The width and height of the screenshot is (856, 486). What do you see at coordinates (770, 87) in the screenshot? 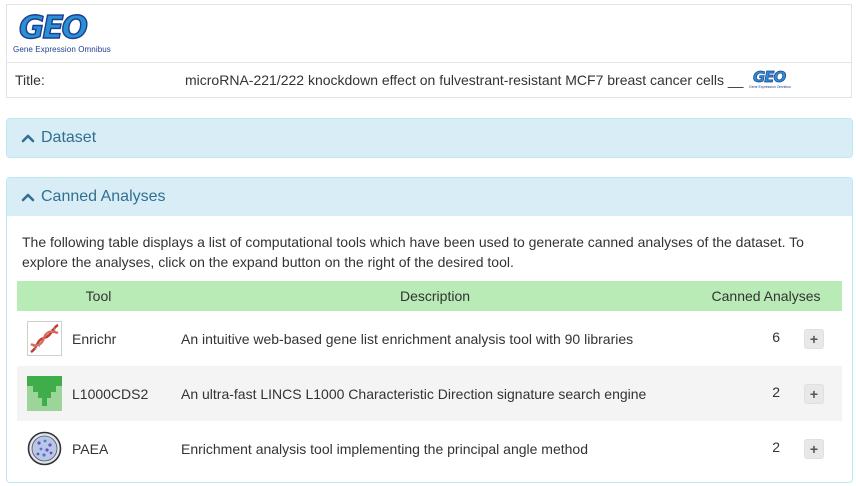
I see `mini-geo-logo-subtitle: Gene Expression Omnibus` at bounding box center [770, 87].